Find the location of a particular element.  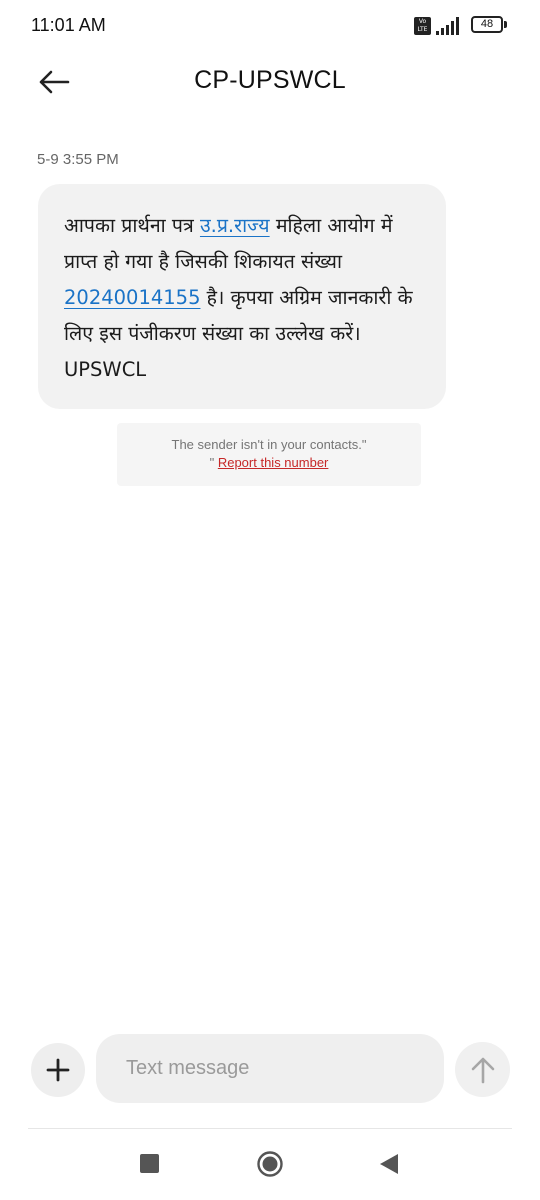

complaint-number-link: 20240014155 is located at coordinates (132, 297).